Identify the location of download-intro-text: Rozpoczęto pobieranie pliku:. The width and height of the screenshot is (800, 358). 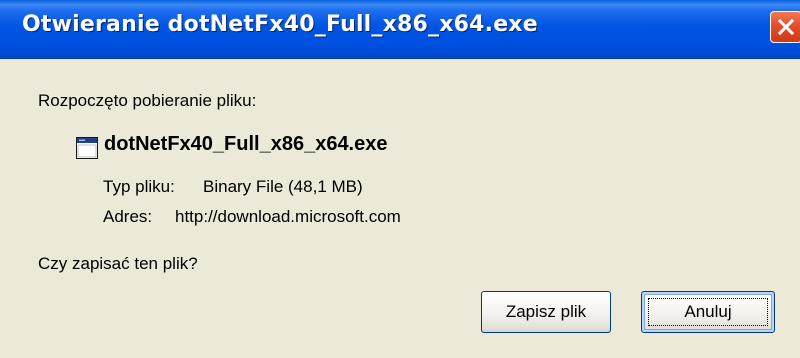
(147, 100).